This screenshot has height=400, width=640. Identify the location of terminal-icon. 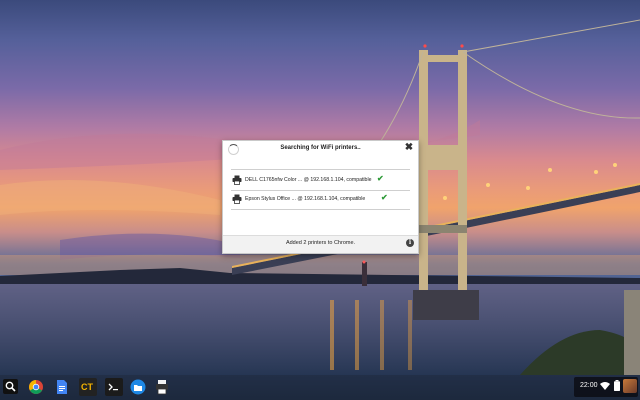
(113, 387).